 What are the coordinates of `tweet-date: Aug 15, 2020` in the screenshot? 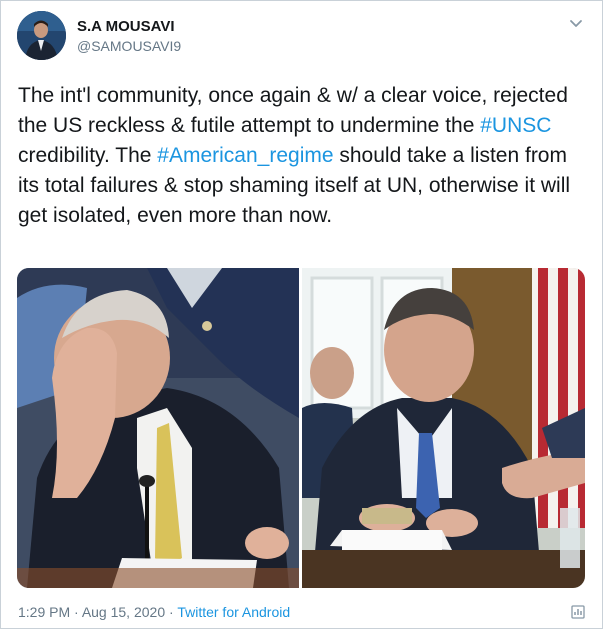 It's located at (123, 612).